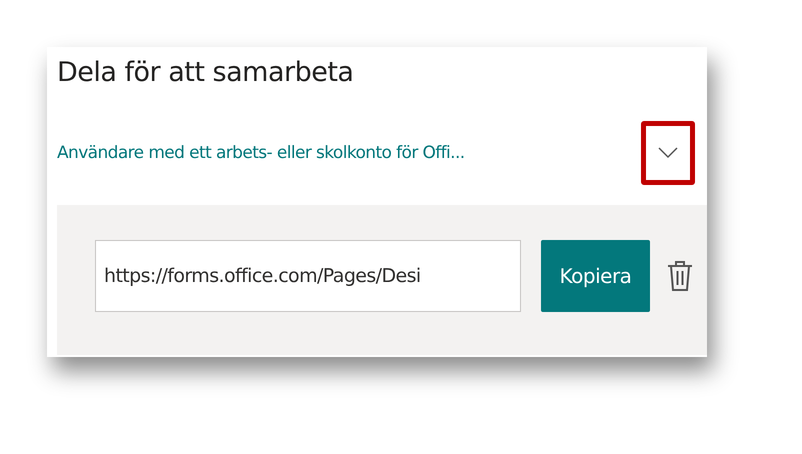  What do you see at coordinates (308, 276) in the screenshot?
I see `link-field: https://forms.office.com/Pages/Desi` at bounding box center [308, 276].